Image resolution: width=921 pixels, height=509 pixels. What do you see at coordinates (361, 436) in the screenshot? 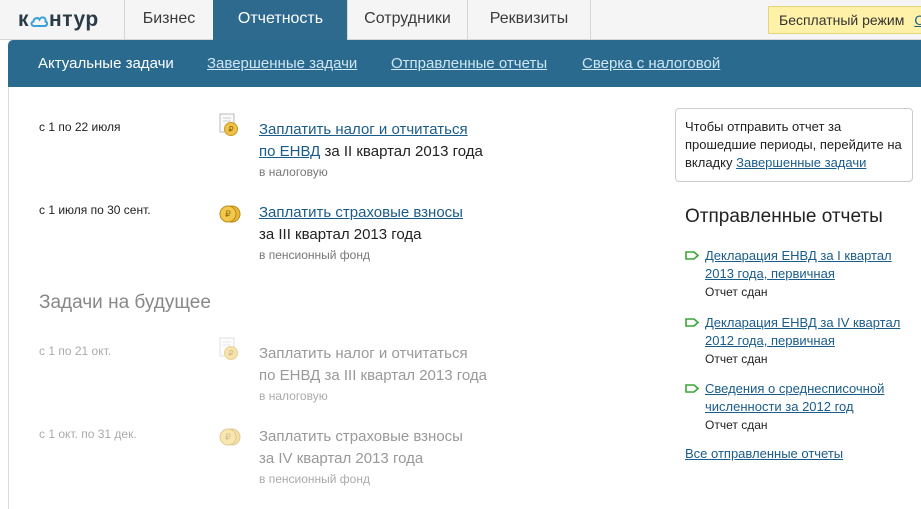
I see `future-task-line1: Заплатить страховые взносы` at bounding box center [361, 436].